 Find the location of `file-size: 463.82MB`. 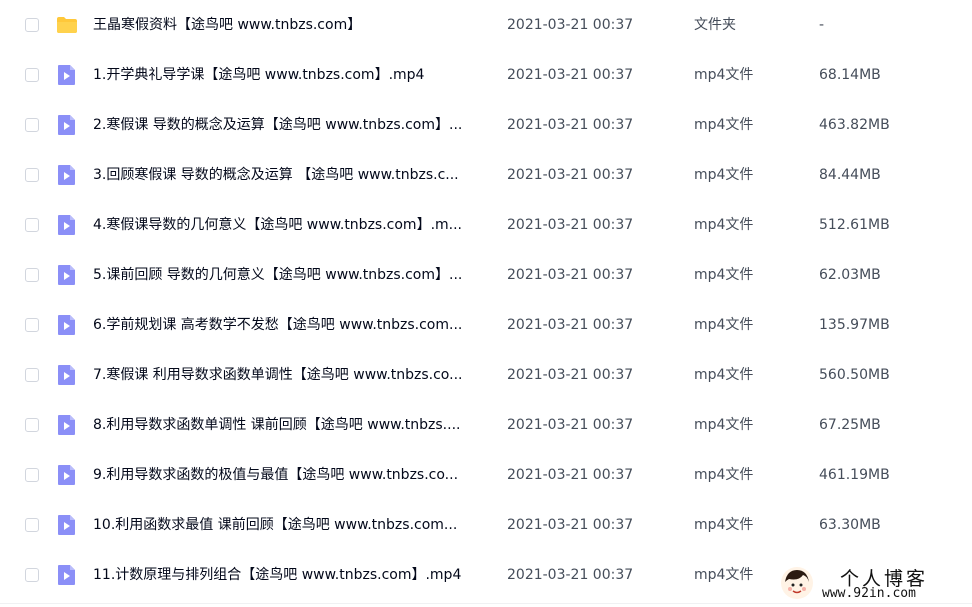

file-size: 463.82MB is located at coordinates (854, 125).